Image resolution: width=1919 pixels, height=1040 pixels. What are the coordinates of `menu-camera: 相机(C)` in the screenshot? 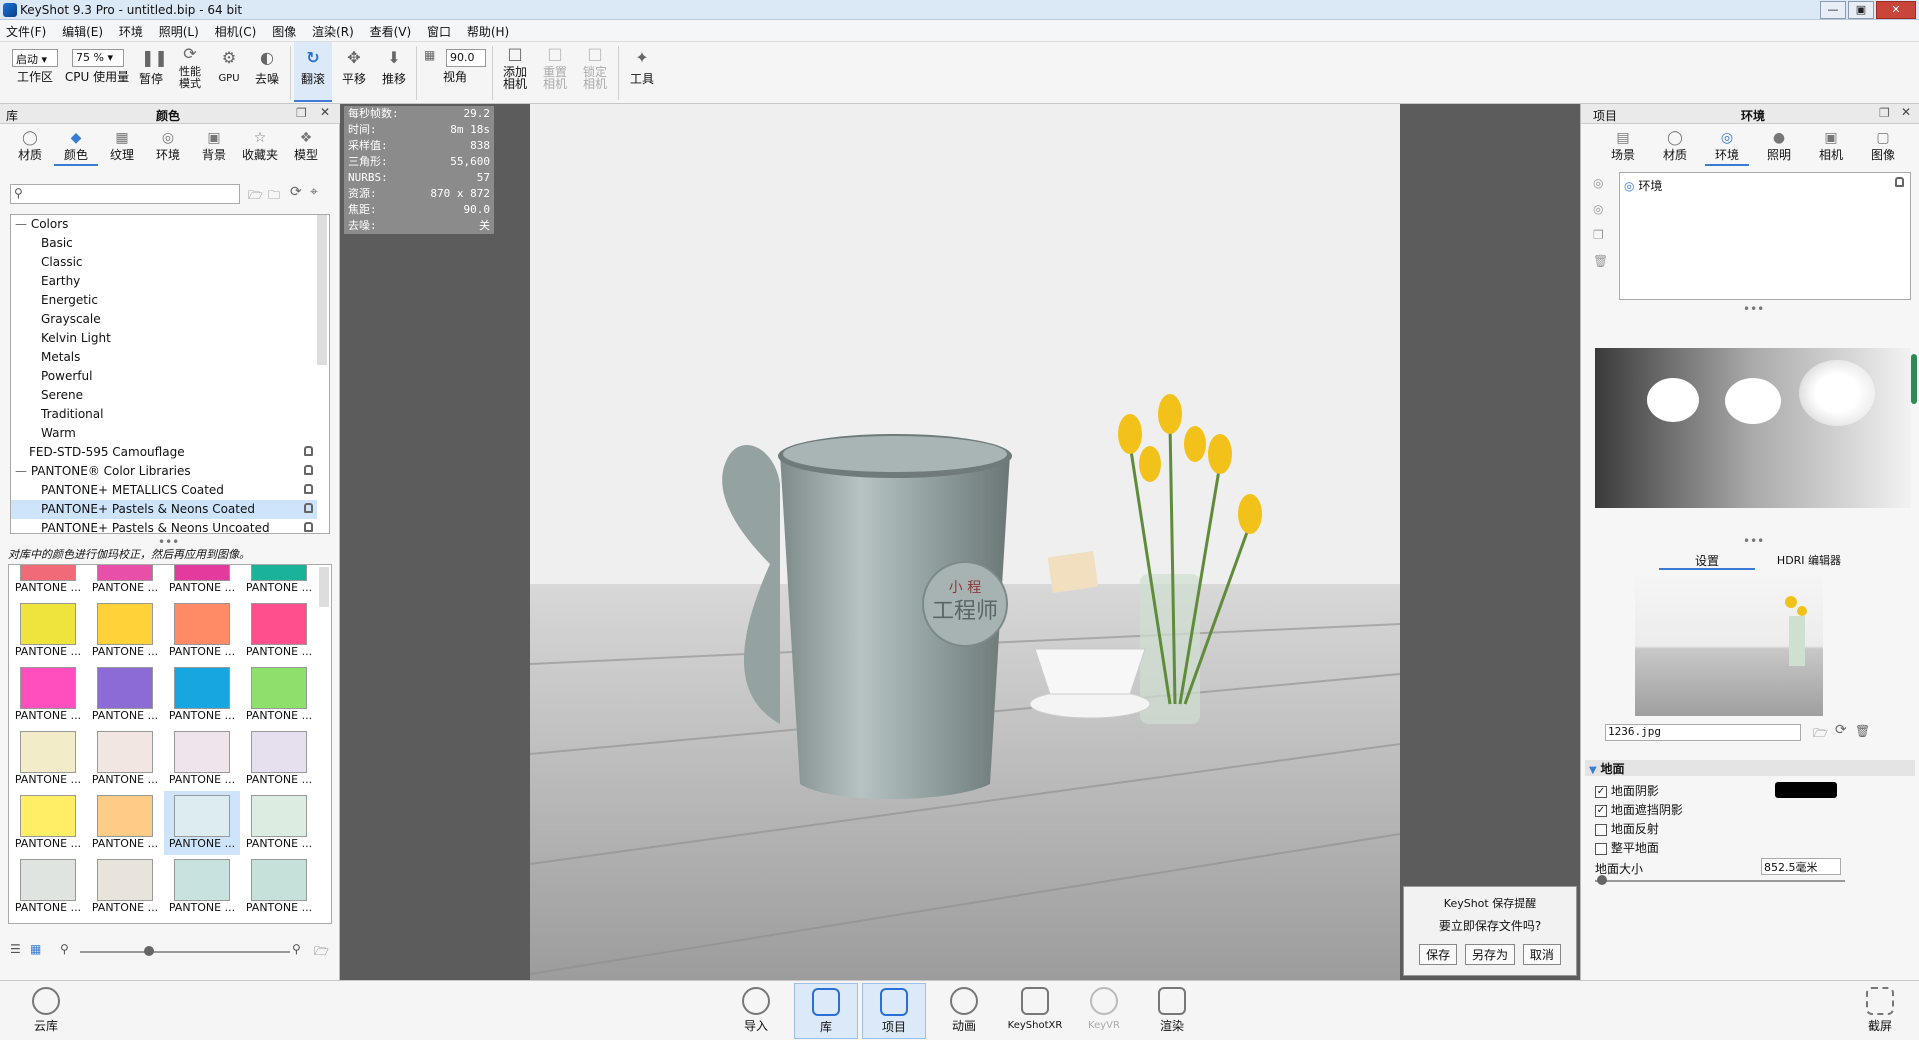 It's located at (236, 30).